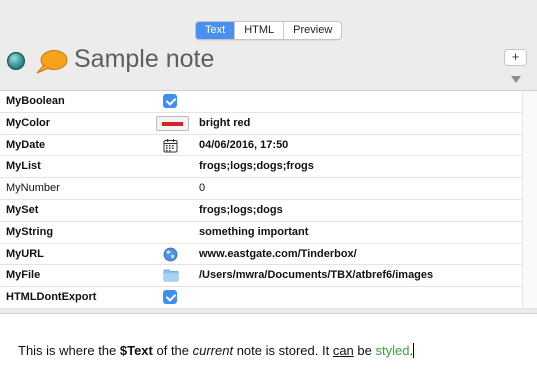 This screenshot has width=537, height=369. I want to click on tab-text: Text, so click(215, 30).